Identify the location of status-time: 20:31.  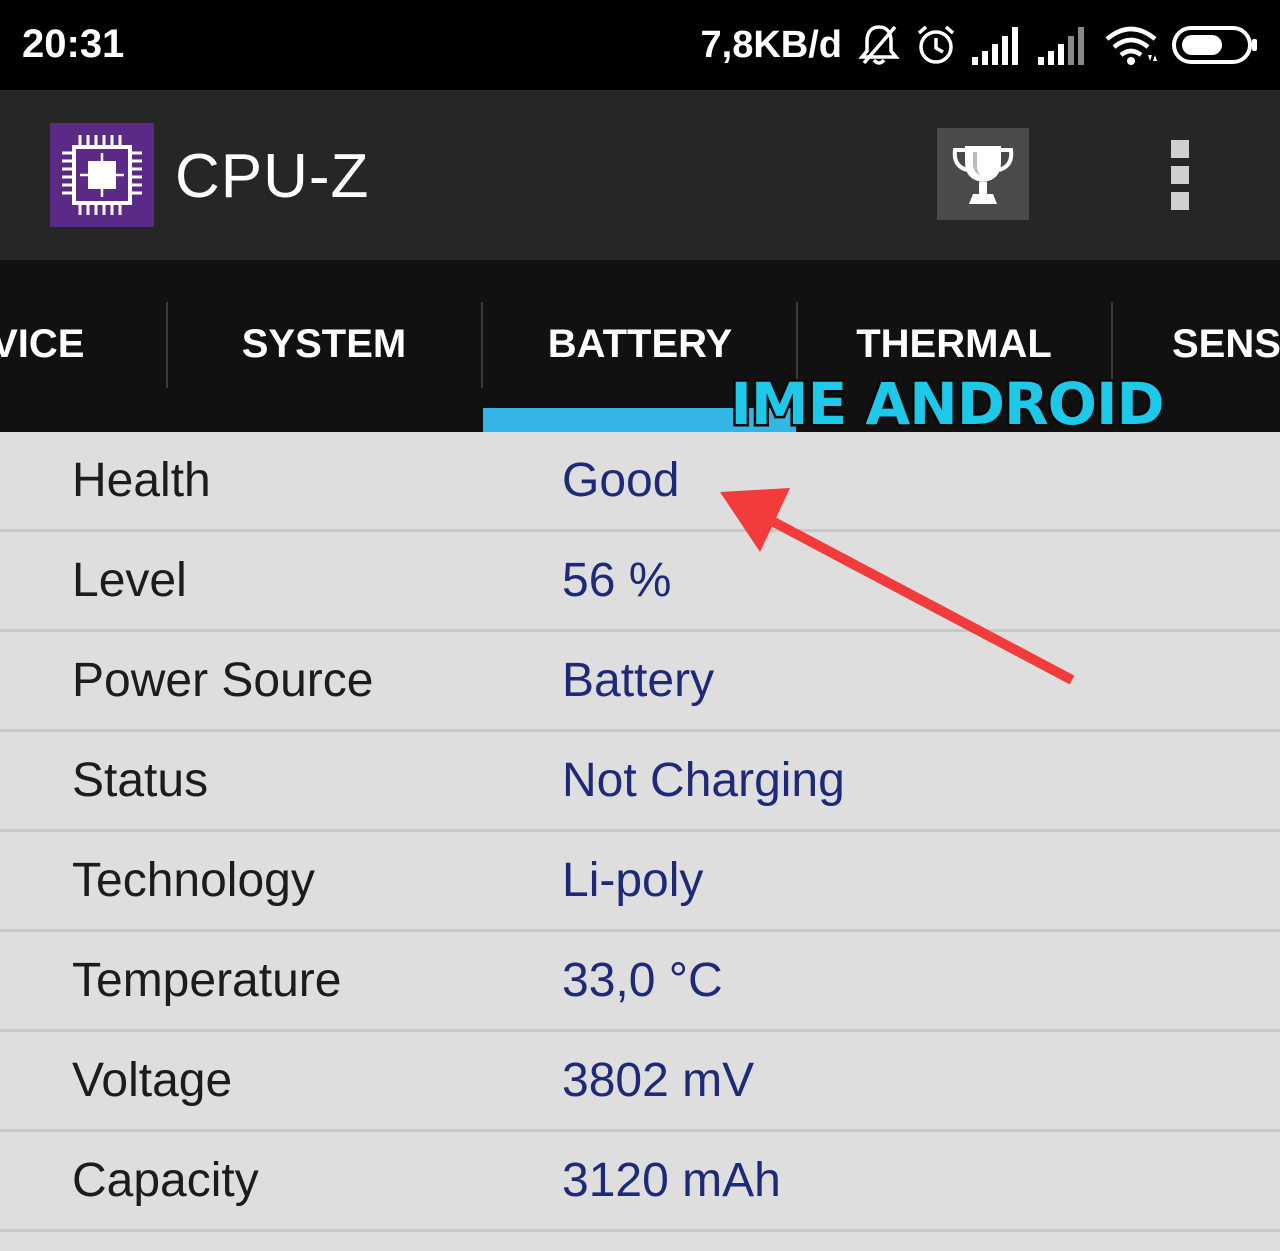
(73, 44).